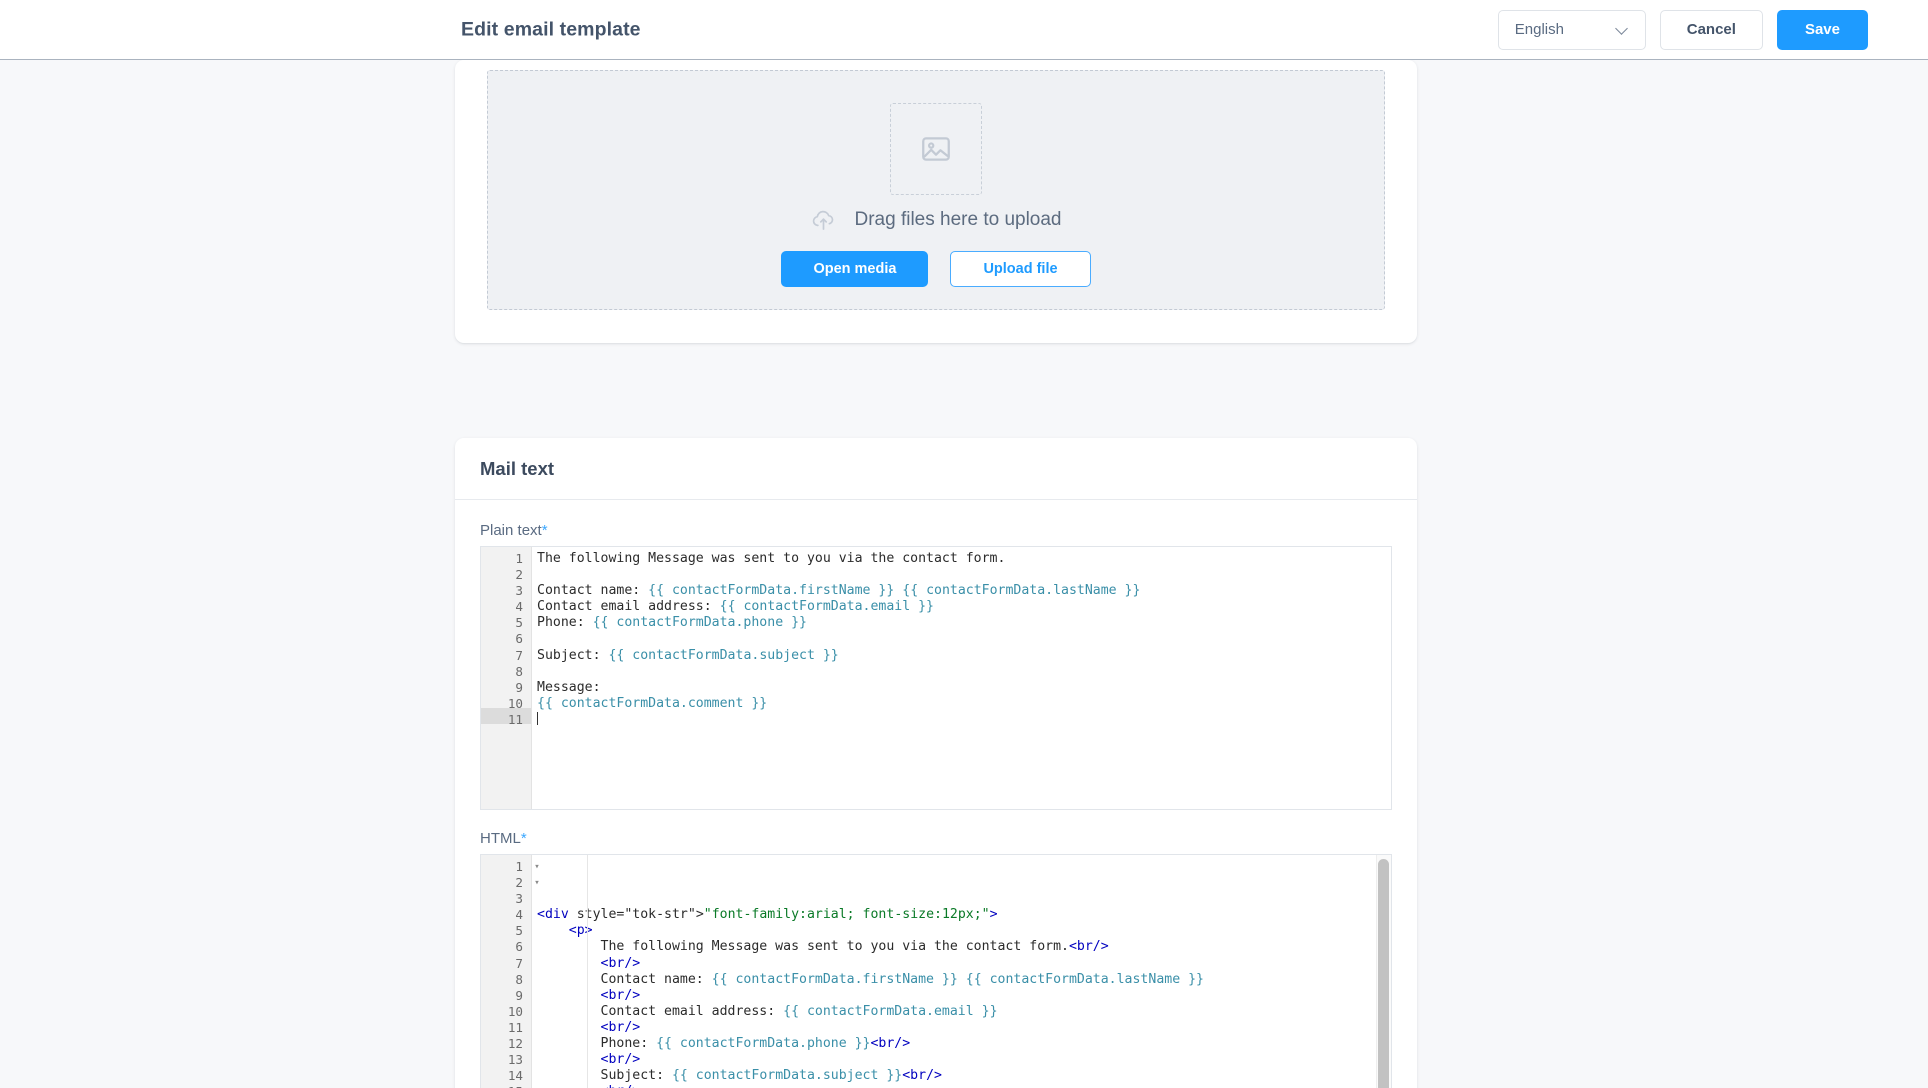  What do you see at coordinates (551, 29) in the screenshot?
I see `page-title: Edit email template` at bounding box center [551, 29].